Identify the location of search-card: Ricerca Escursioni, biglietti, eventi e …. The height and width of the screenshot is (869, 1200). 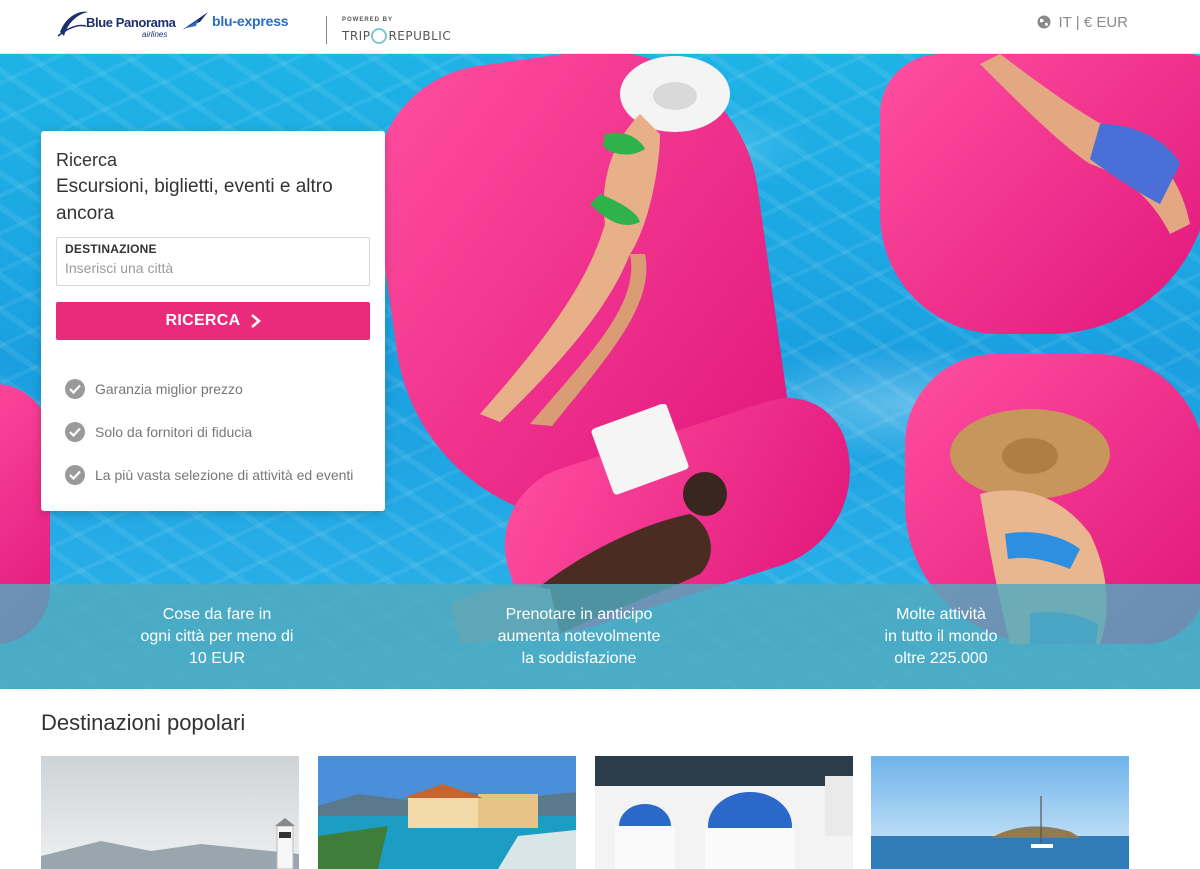
(213, 321).